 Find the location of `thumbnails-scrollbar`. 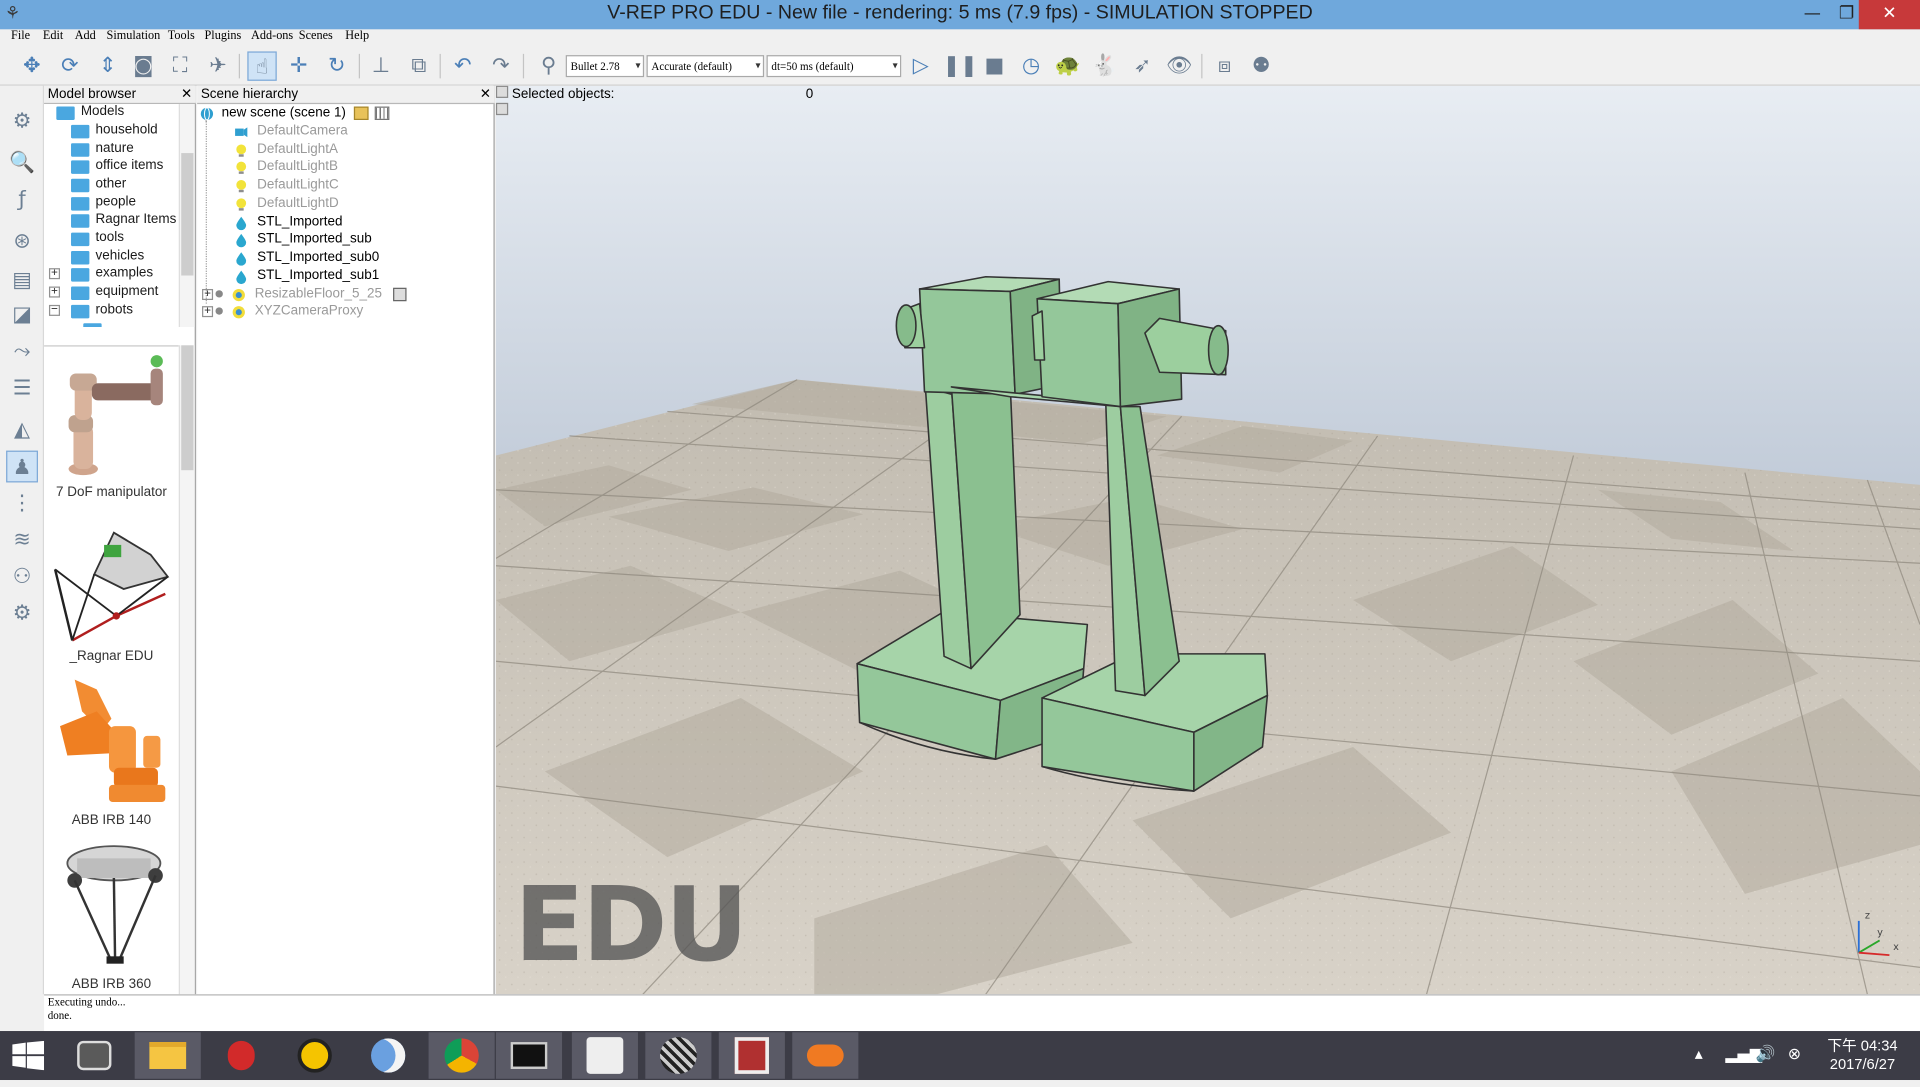

thumbnails-scrollbar is located at coordinates (186, 670).